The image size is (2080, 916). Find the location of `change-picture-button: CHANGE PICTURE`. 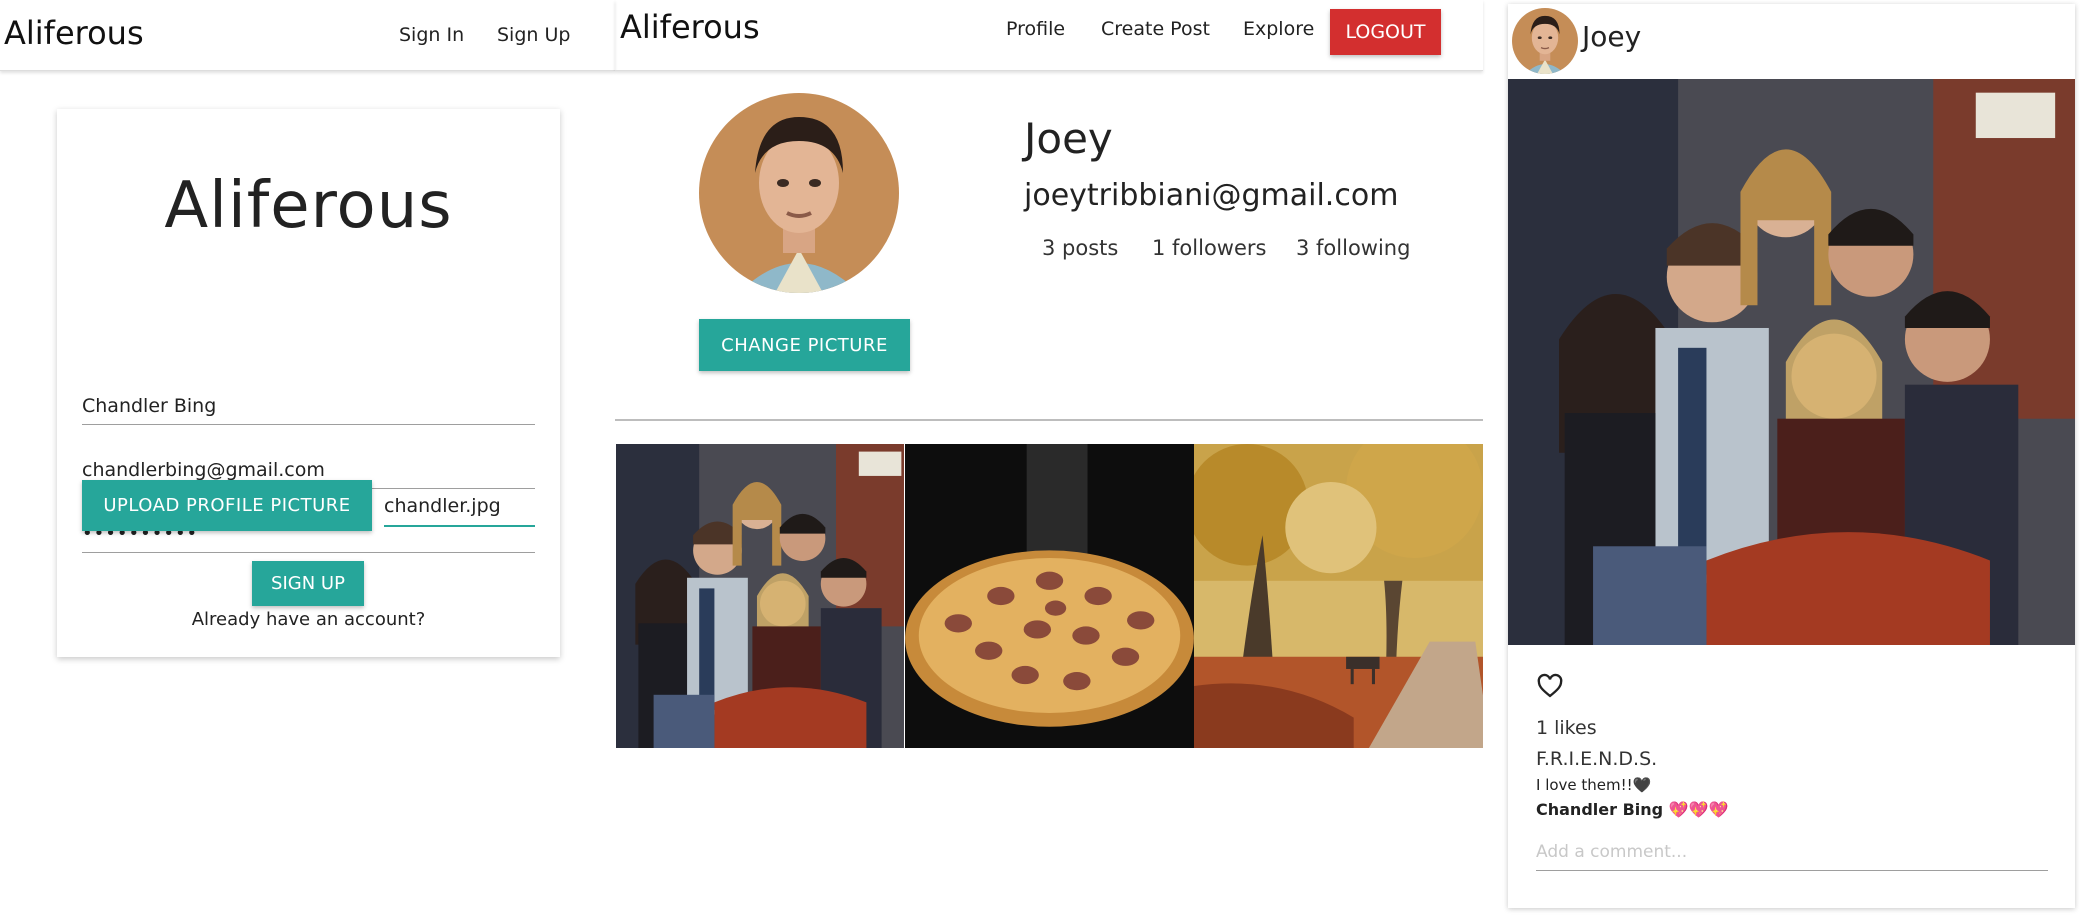

change-picture-button: CHANGE PICTURE is located at coordinates (804, 345).